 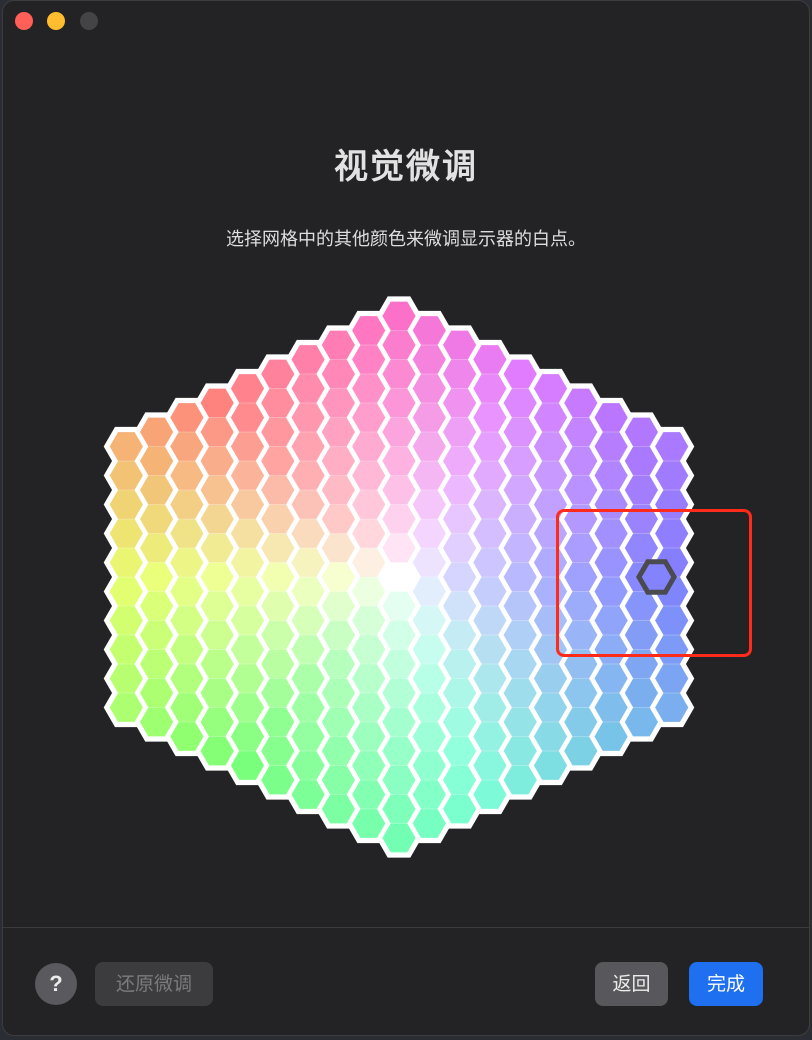 What do you see at coordinates (56, 984) in the screenshot?
I see `help-button: ?` at bounding box center [56, 984].